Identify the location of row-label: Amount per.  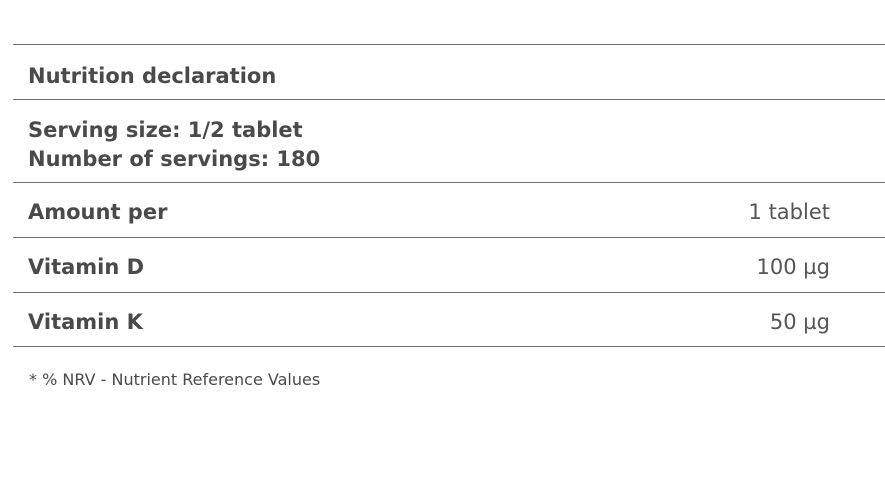
(98, 212).